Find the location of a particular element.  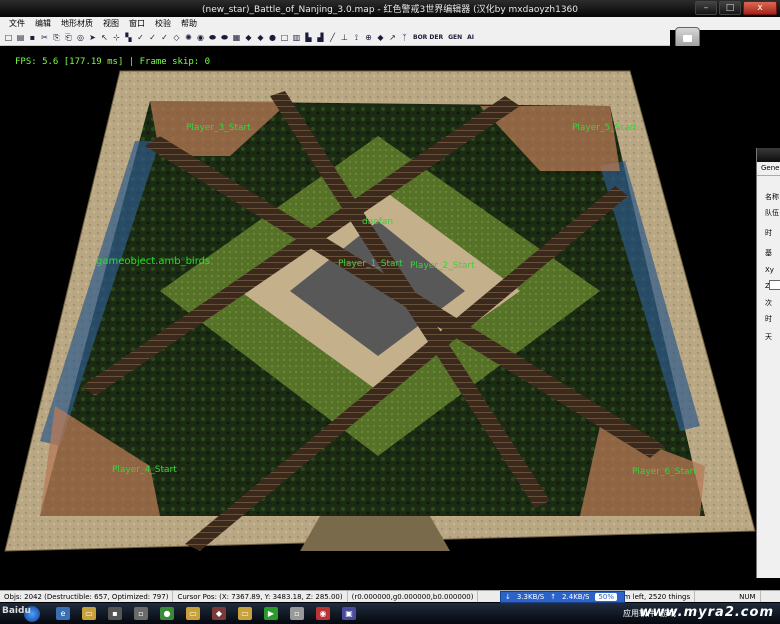

player-6-start-label: Player_6_Start is located at coordinates (664, 472).